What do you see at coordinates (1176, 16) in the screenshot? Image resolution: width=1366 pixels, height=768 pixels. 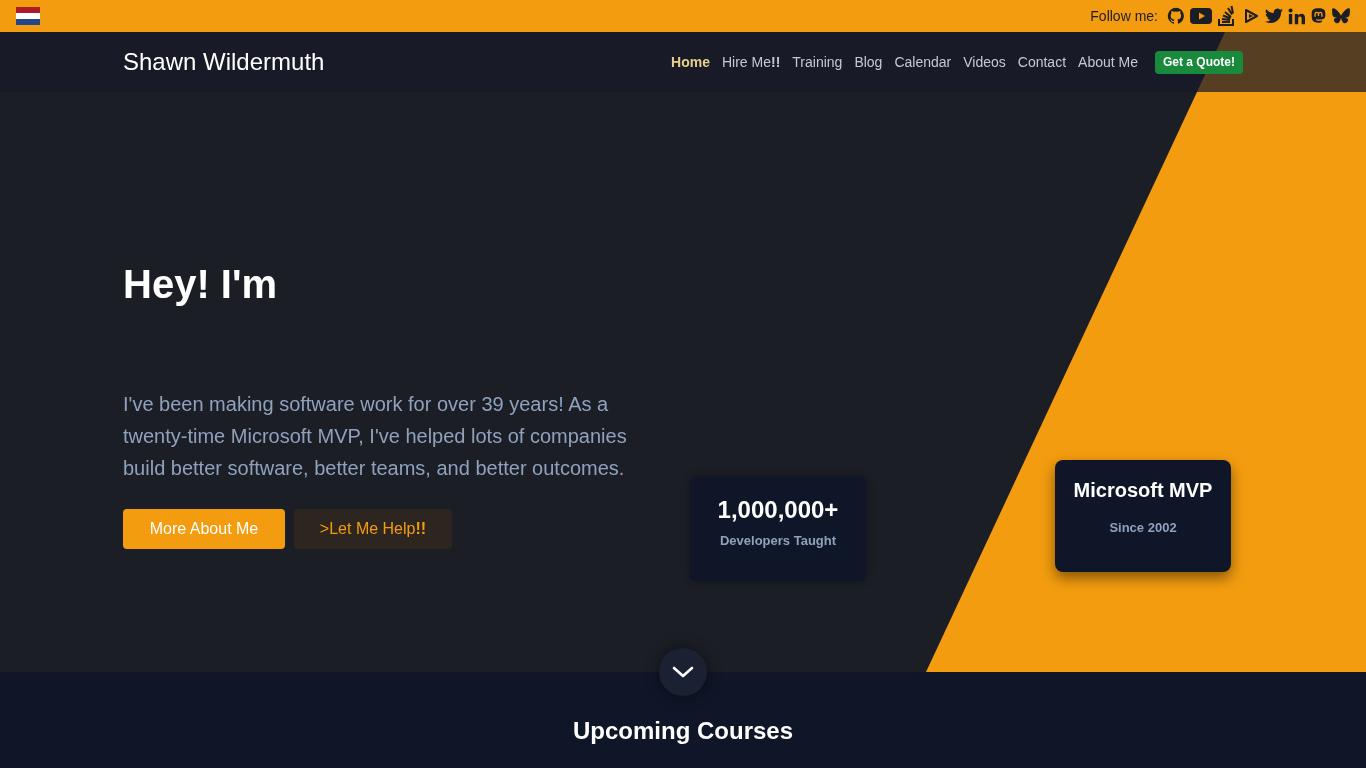 I see `github-icon` at bounding box center [1176, 16].